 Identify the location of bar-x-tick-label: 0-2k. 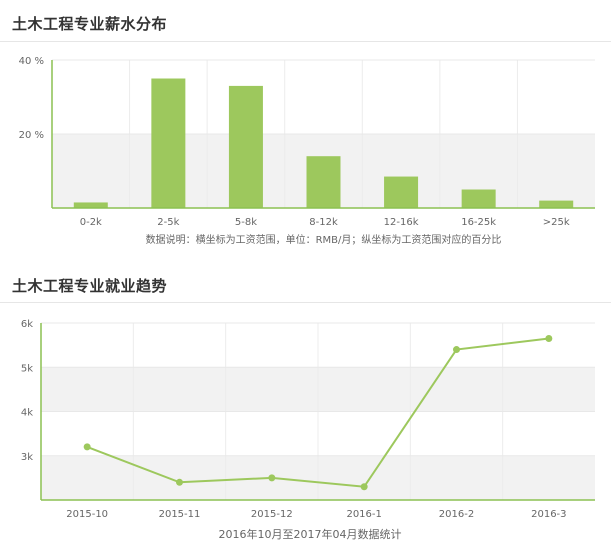
(91, 222).